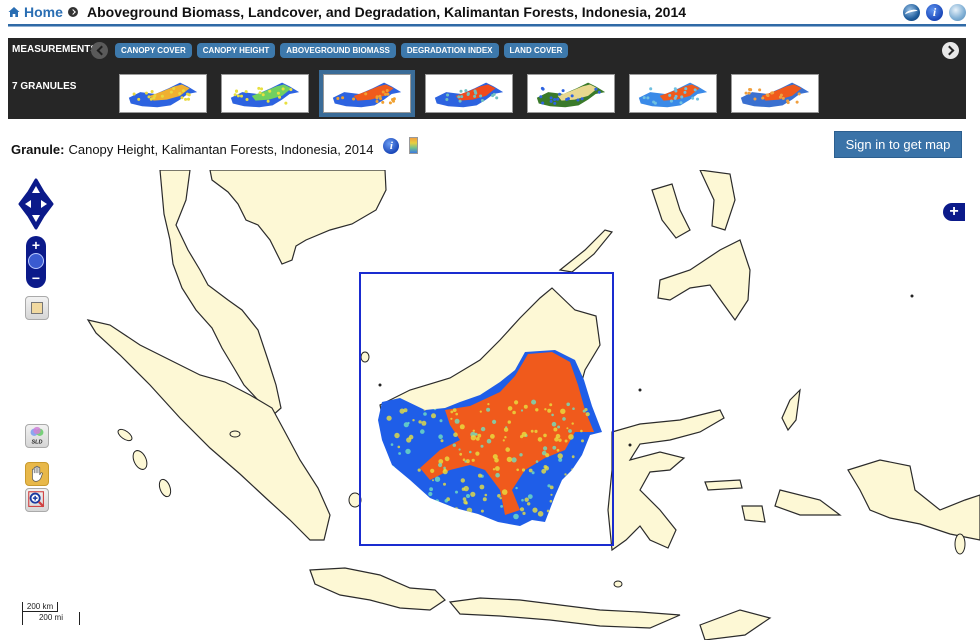 The width and height of the screenshot is (980, 640). What do you see at coordinates (236, 50) in the screenshot?
I see `chip-canopy-height: CANOPY HEIGHT` at bounding box center [236, 50].